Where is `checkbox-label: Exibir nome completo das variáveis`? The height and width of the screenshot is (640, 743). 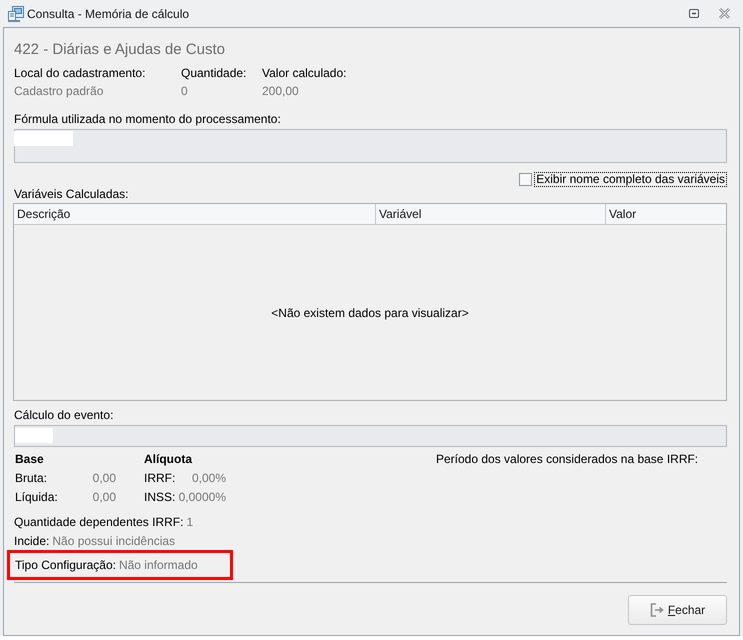
checkbox-label: Exibir nome completo das variáveis is located at coordinates (630, 179).